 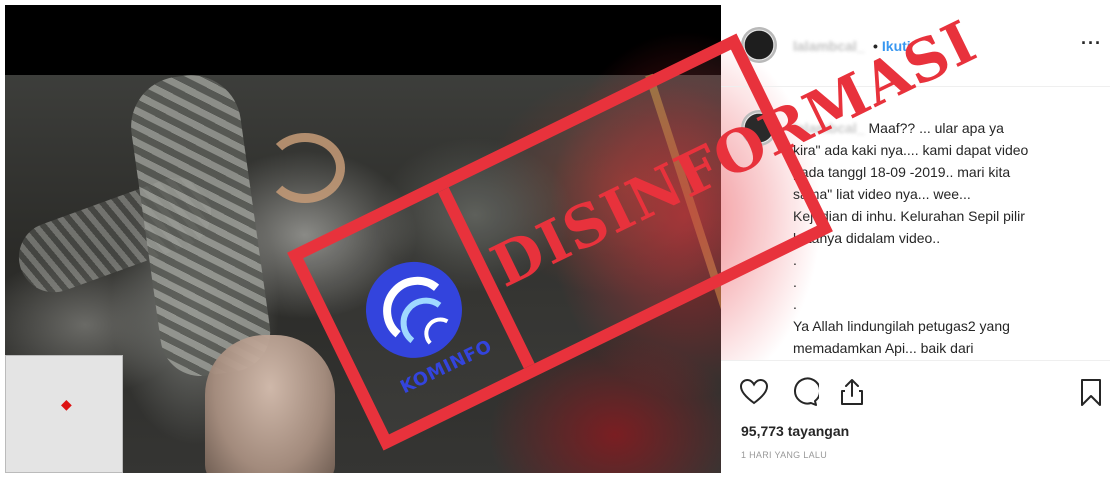 I want to click on view-count: 95,773 tayangan, so click(x=795, y=431).